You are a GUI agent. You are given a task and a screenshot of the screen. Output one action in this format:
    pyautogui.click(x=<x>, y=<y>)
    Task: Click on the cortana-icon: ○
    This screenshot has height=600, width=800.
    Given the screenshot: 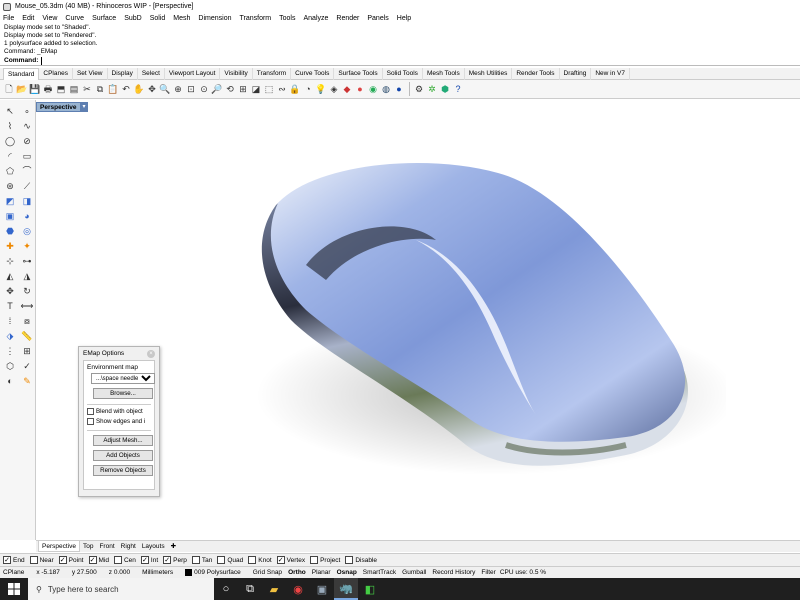 What is the action you would take?
    pyautogui.click(x=226, y=589)
    